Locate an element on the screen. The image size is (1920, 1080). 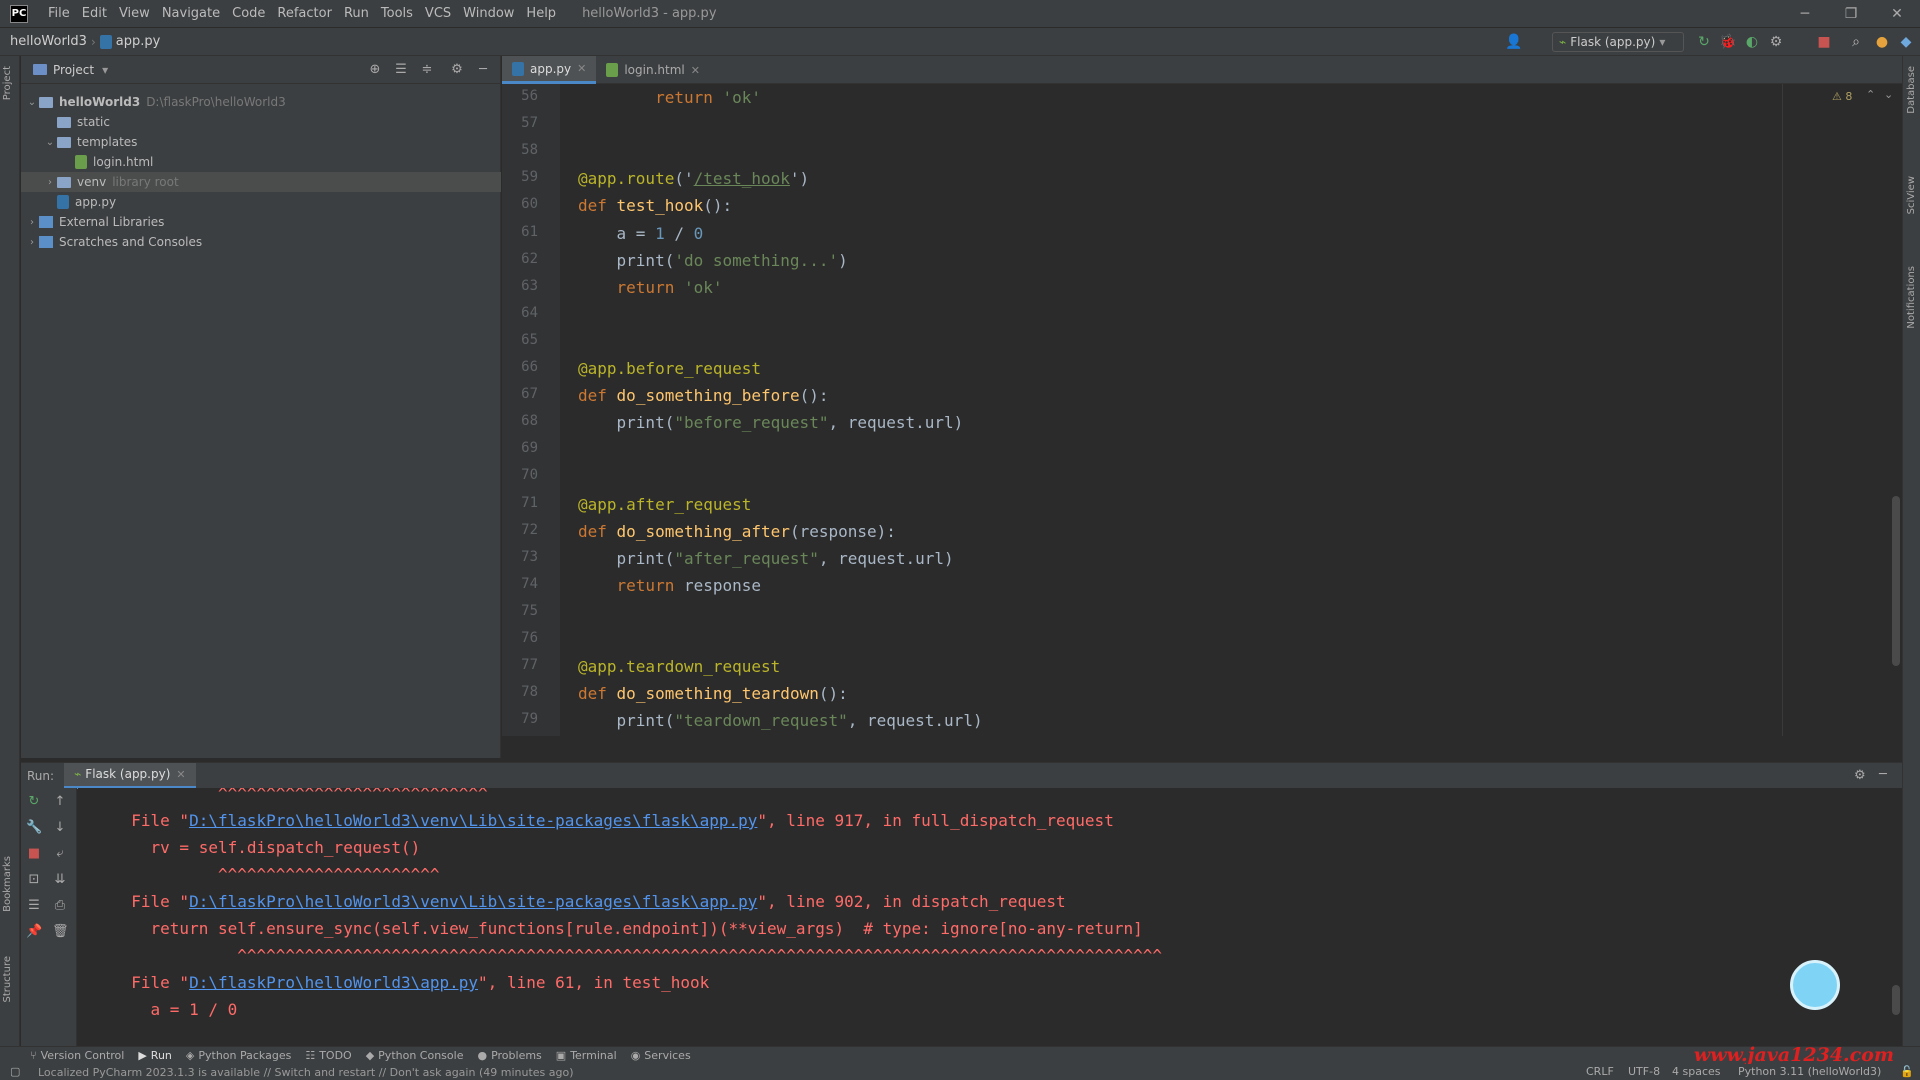
tree-item: ⌄ helloWorld3 D:\flaskPro\helloWorld3 is located at coordinates (261, 102).